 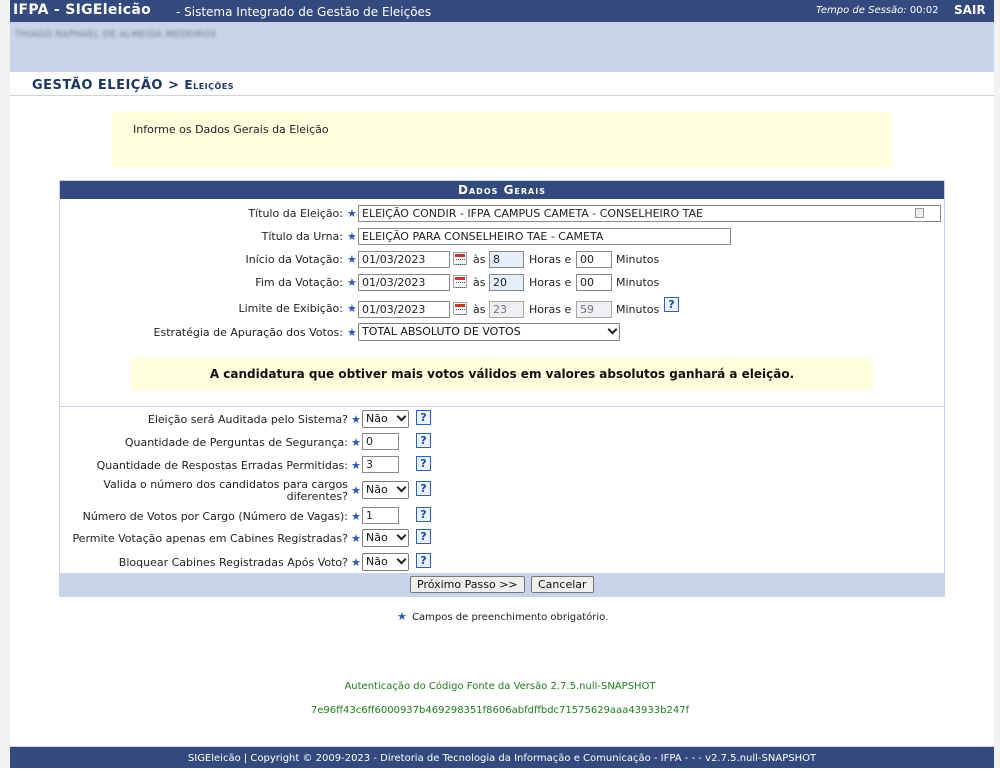 What do you see at coordinates (248, 332) in the screenshot?
I see `strategy-label: Estratégia de Apuração dos Votos:` at bounding box center [248, 332].